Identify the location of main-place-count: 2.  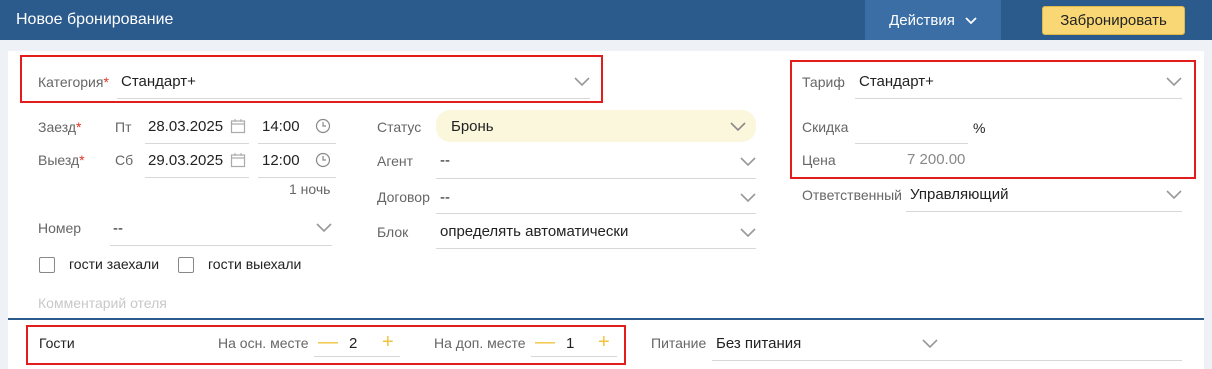
(353, 343).